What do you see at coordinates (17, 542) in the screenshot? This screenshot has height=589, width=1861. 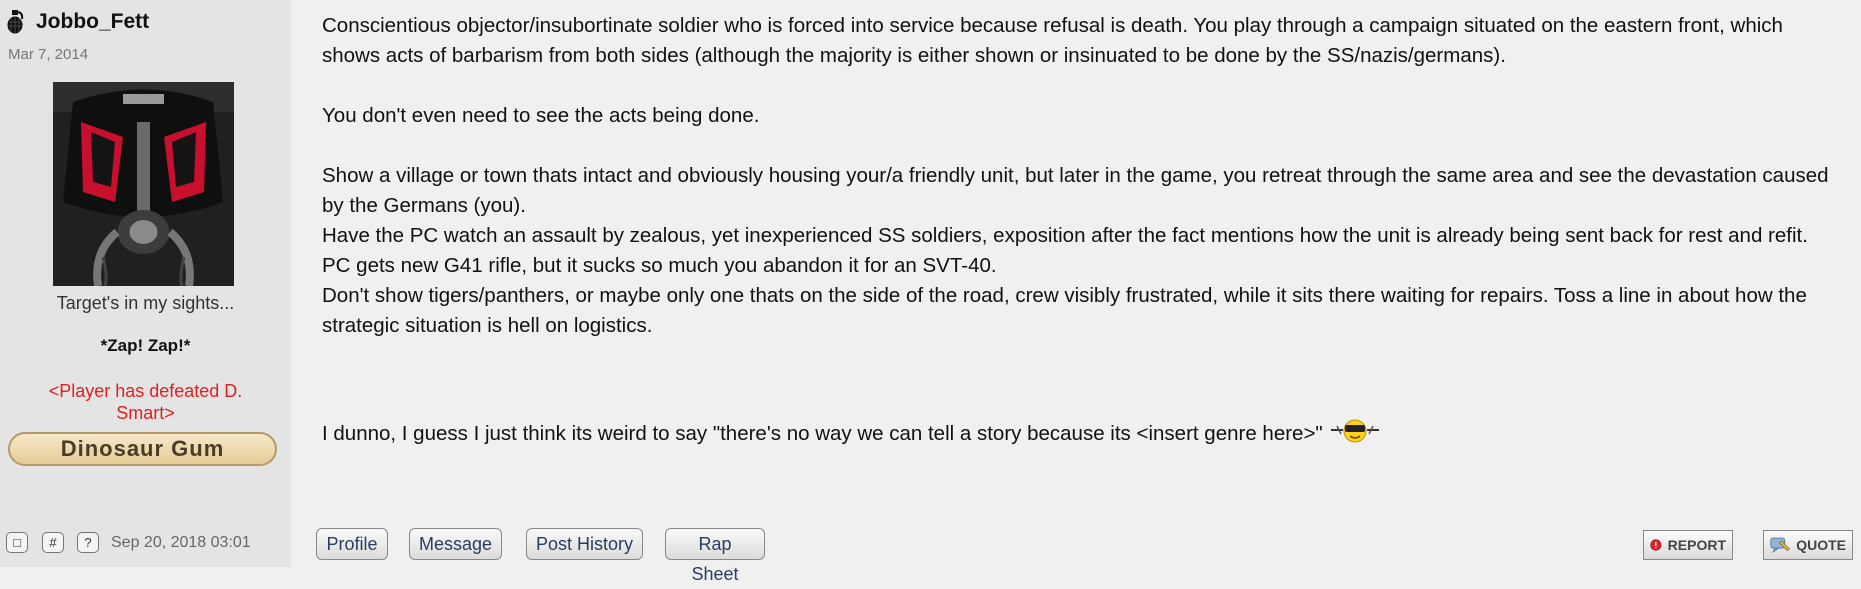 I see `note-icon-button: □` at bounding box center [17, 542].